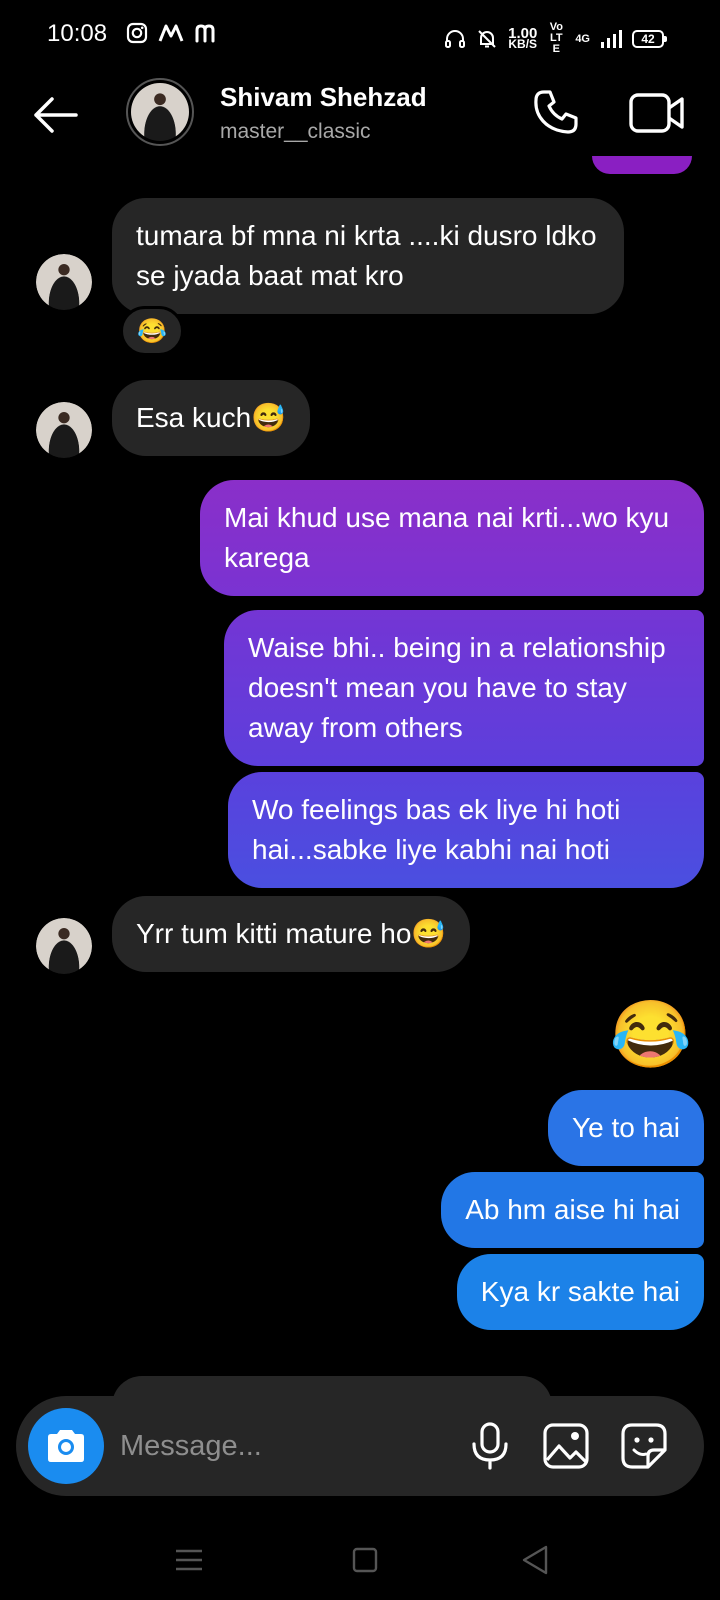 This screenshot has height=1600, width=720. I want to click on headphones-icon, so click(455, 38).